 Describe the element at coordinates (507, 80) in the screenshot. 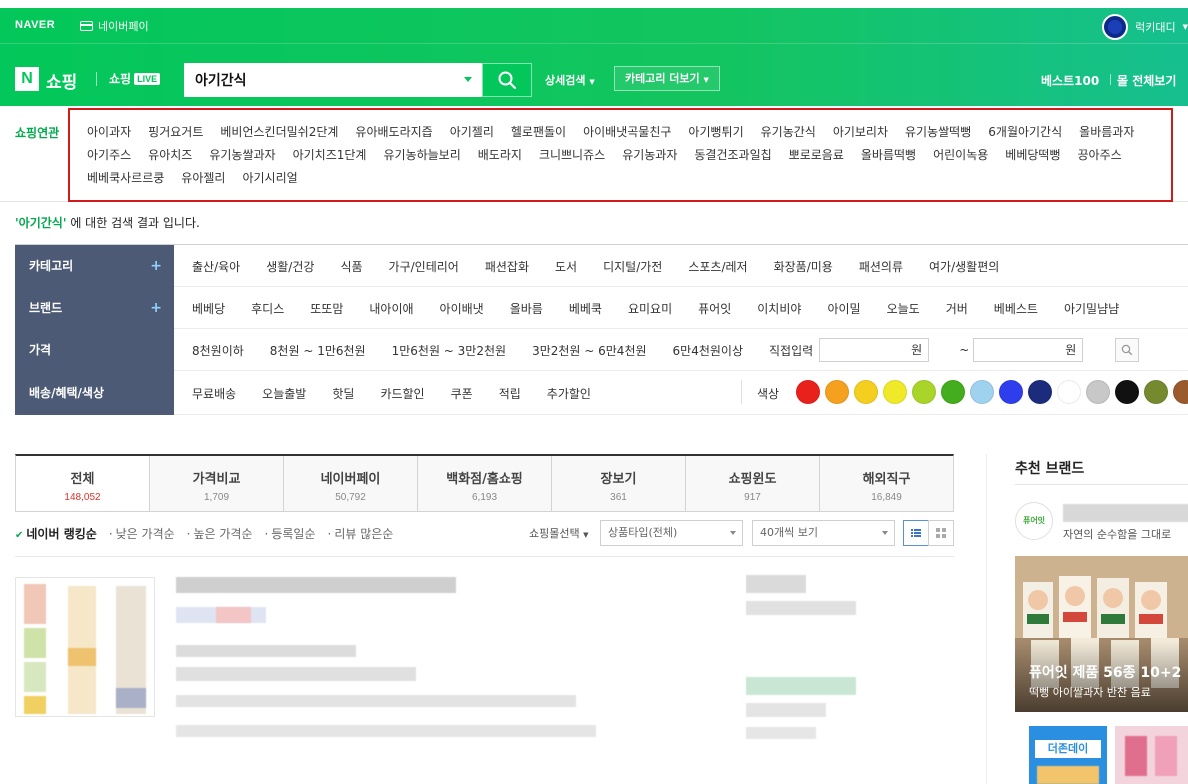

I see `search-button` at that location.